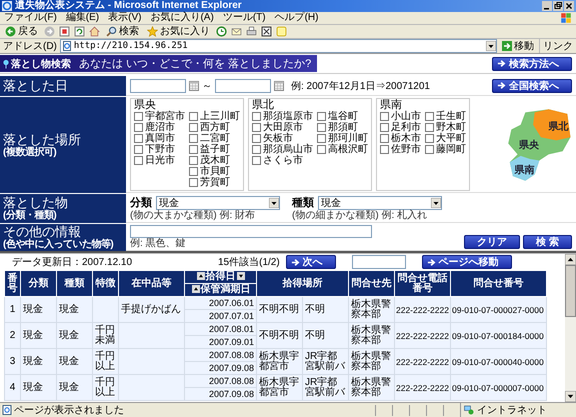 This screenshot has height=417, width=576. I want to click on next-page-button: 次へ, so click(311, 262).